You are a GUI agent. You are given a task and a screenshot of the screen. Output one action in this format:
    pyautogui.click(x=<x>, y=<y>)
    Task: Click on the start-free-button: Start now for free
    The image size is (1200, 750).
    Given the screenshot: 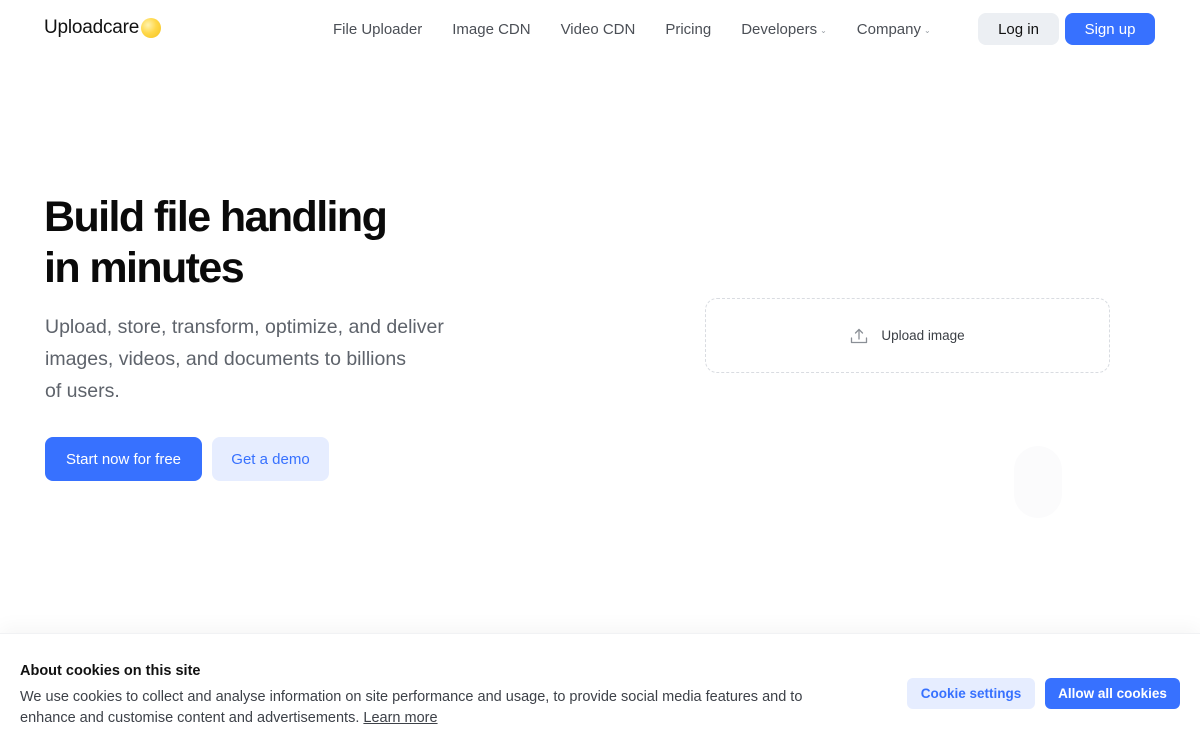 What is the action you would take?
    pyautogui.click(x=123, y=459)
    